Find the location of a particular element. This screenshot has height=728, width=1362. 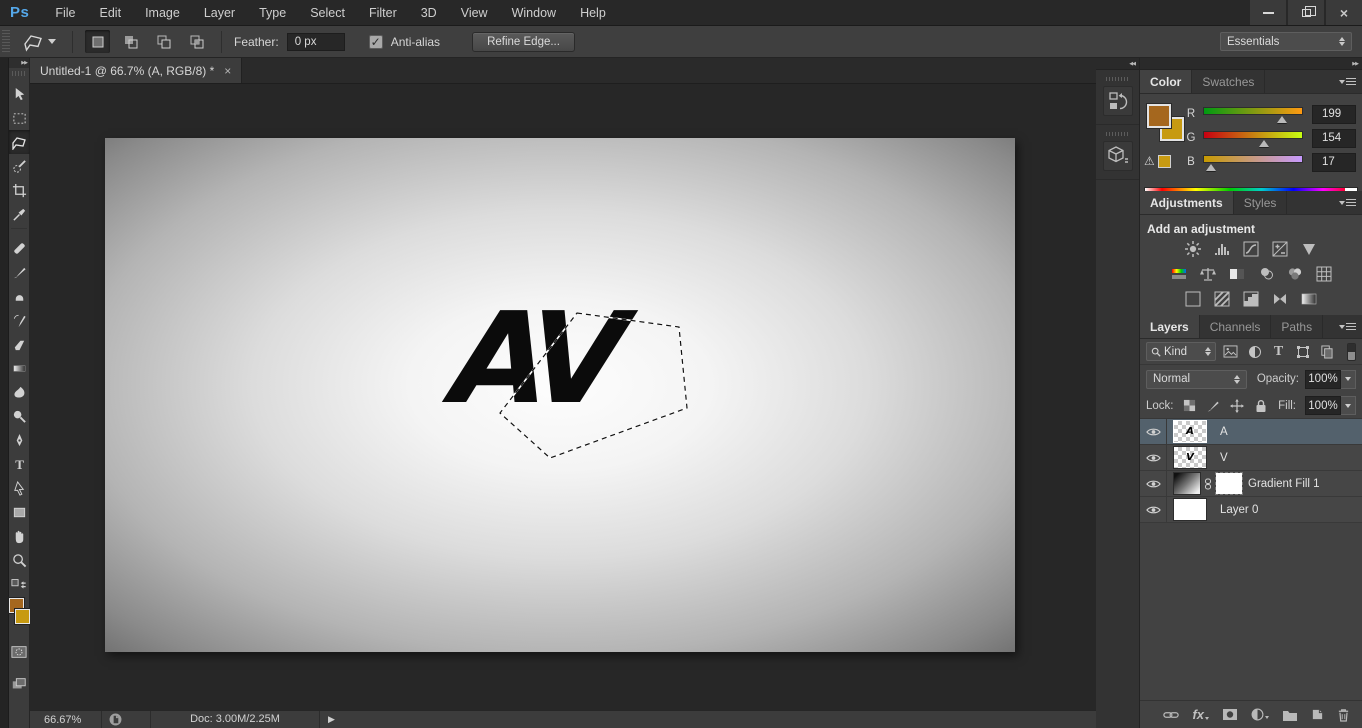

tools-grip is located at coordinates (19, 73).